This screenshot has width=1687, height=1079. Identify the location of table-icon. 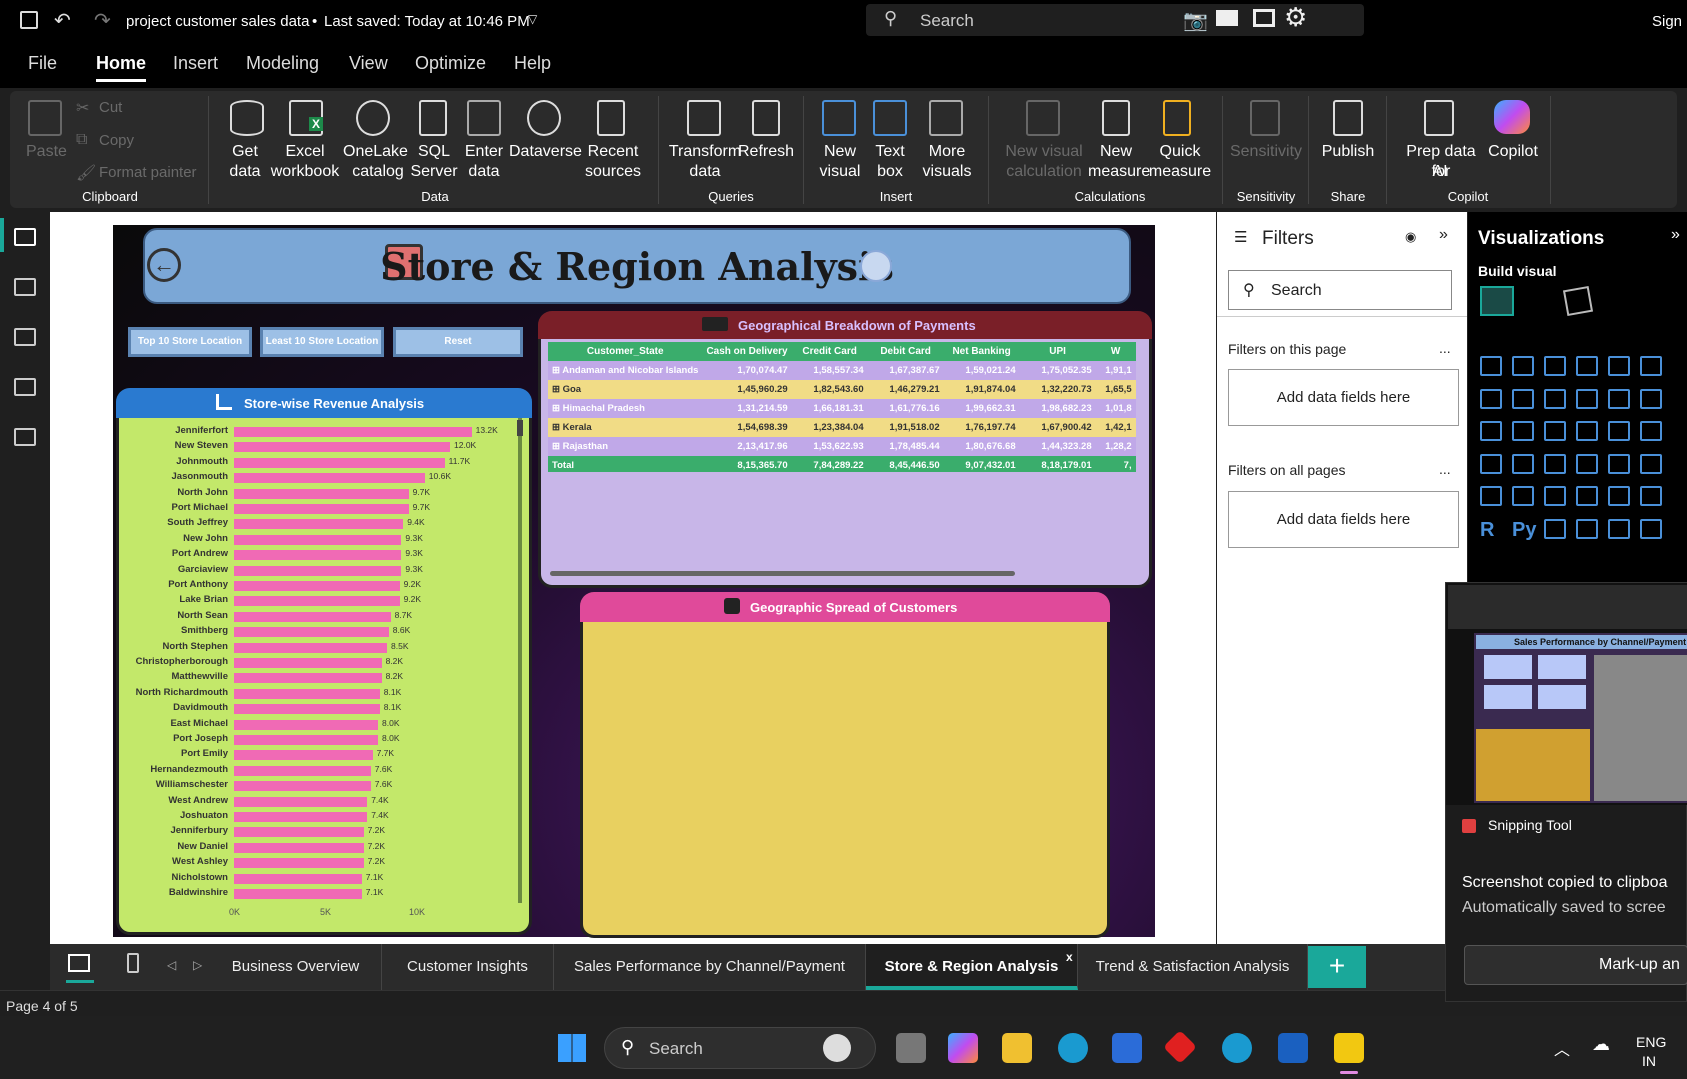
(1619, 496).